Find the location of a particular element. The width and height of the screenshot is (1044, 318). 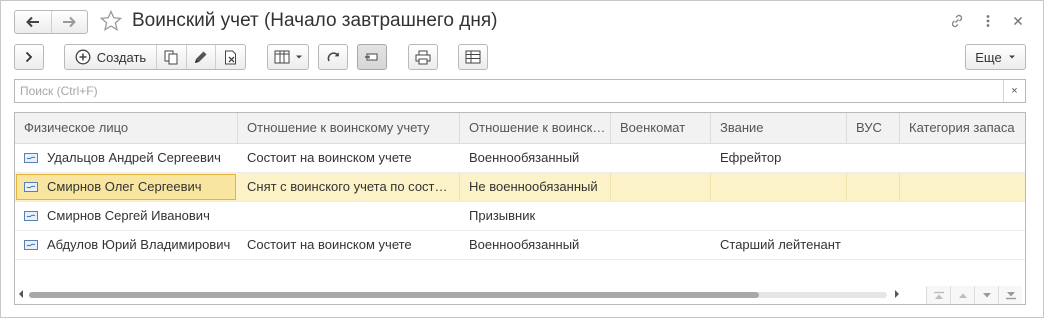

first-record-button is located at coordinates (938, 295).